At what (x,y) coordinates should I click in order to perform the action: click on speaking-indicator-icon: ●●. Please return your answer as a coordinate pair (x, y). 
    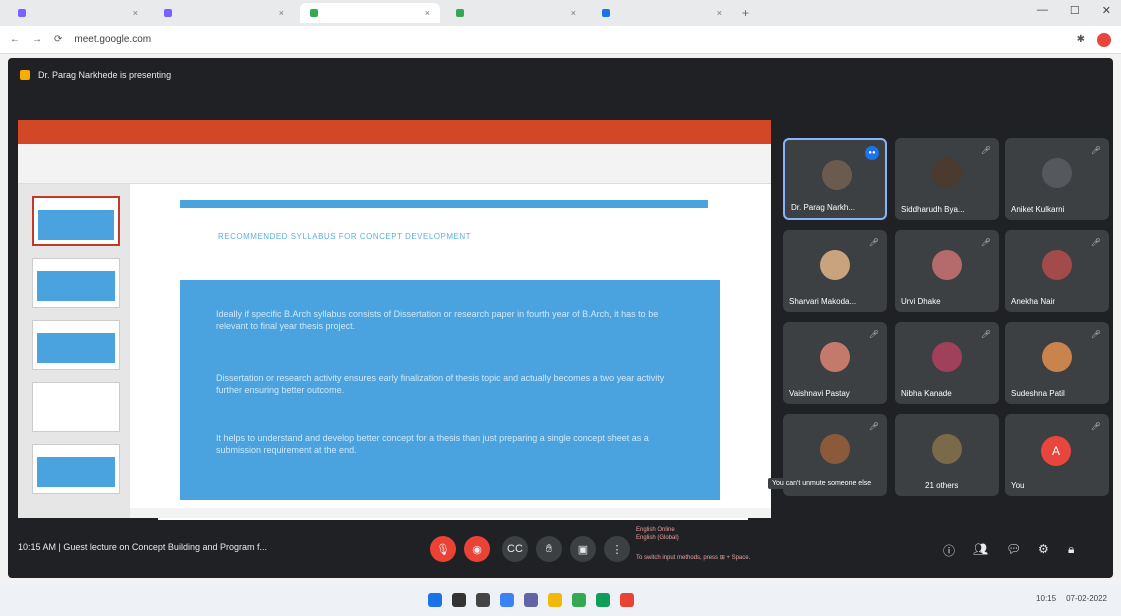
    Looking at the image, I should click on (872, 153).